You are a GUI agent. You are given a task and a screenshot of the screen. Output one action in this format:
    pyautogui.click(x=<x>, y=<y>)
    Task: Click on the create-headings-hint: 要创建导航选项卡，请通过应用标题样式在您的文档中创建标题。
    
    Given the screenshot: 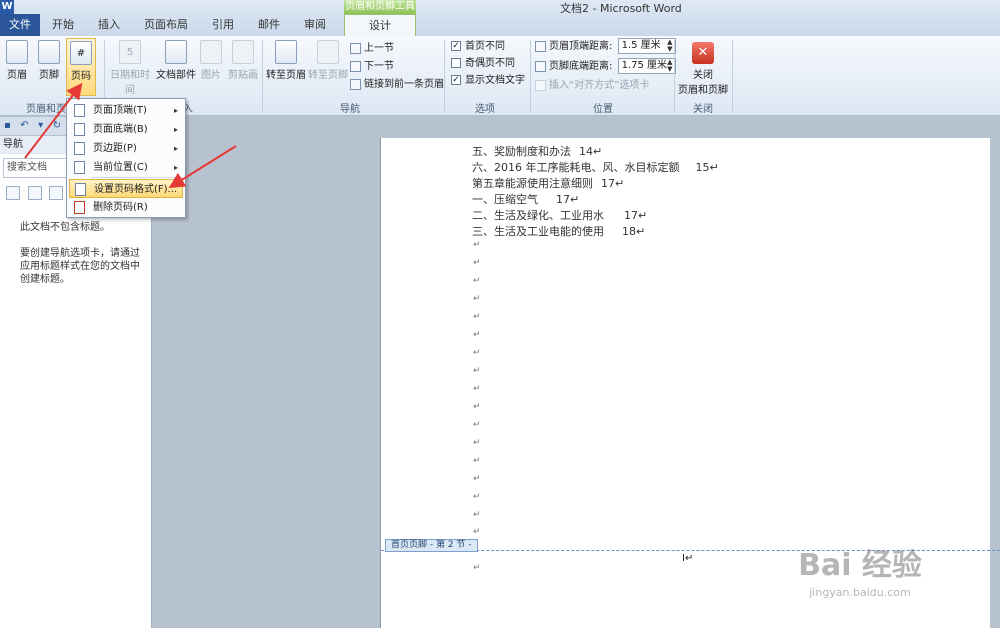 What is the action you would take?
    pyautogui.click(x=80, y=266)
    